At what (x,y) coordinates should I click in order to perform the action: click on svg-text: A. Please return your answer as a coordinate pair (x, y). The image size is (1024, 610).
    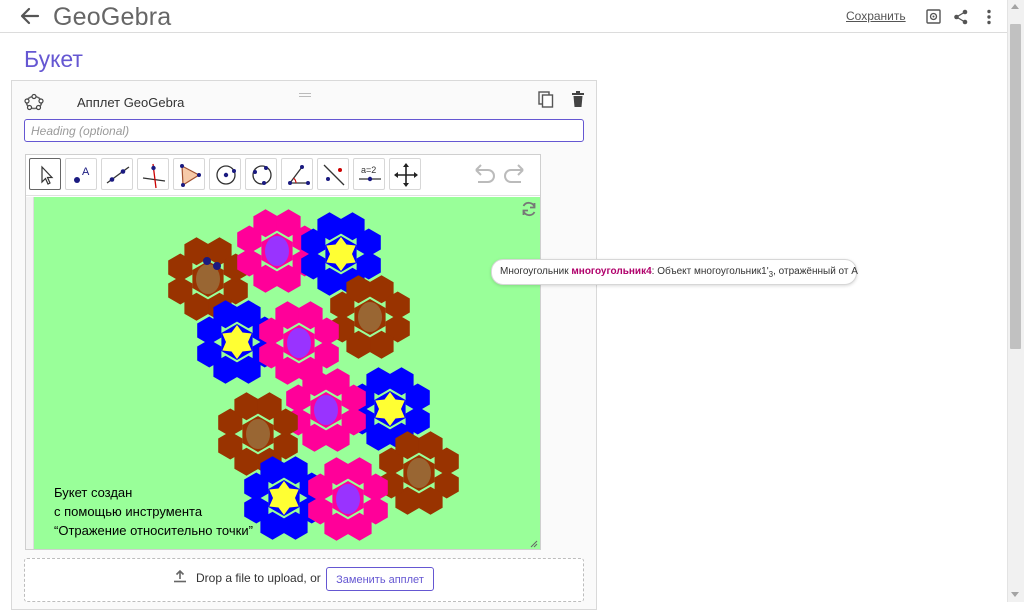
    Looking at the image, I should click on (86, 172).